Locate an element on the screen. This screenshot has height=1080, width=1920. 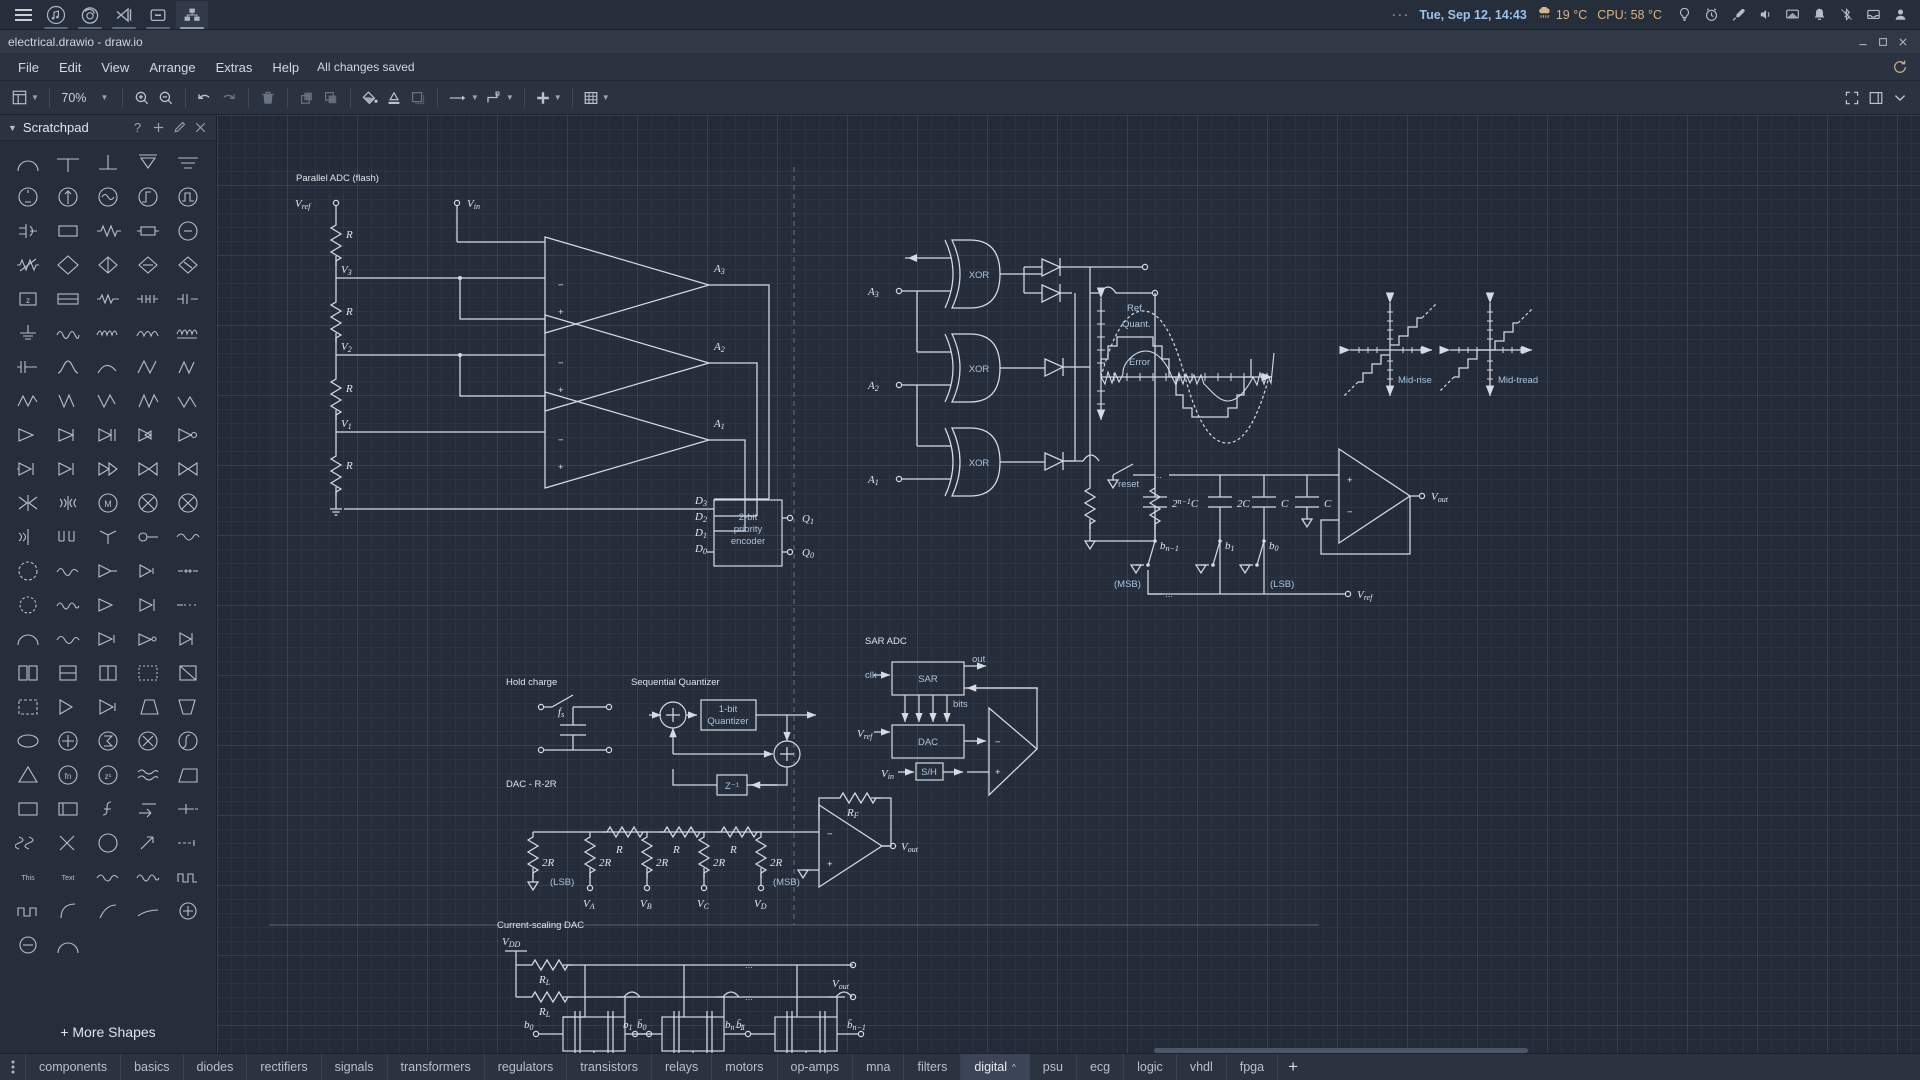
shape-item-wave is located at coordinates (188, 536).